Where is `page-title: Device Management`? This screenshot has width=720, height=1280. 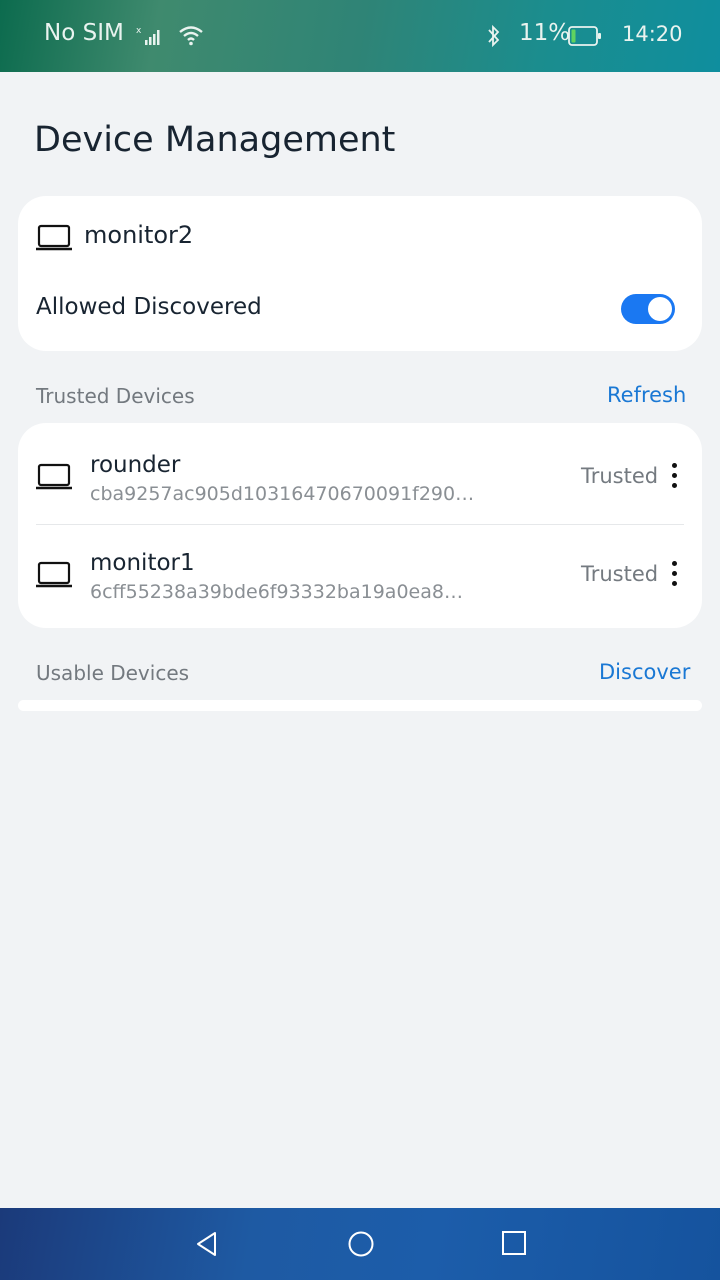
page-title: Device Management is located at coordinates (215, 140).